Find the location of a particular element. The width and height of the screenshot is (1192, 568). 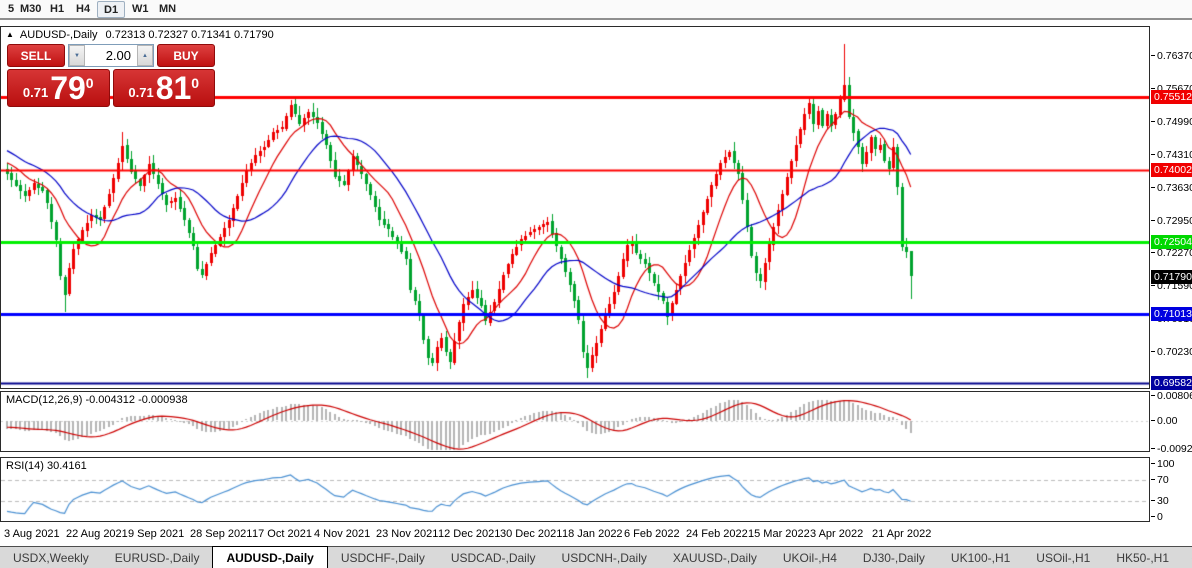

timeframe-button-mn: MN is located at coordinates (167, 9).